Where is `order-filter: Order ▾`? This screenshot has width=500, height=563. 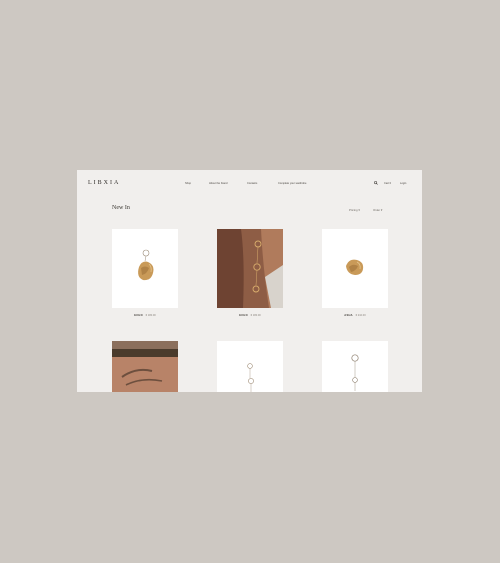 order-filter: Order ▾ is located at coordinates (377, 210).